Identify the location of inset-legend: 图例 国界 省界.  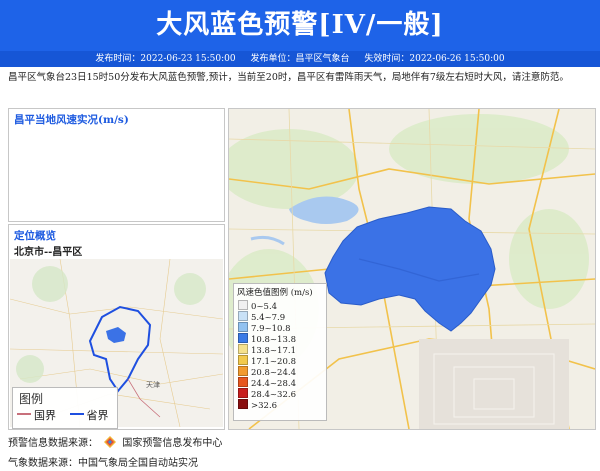
(65, 408).